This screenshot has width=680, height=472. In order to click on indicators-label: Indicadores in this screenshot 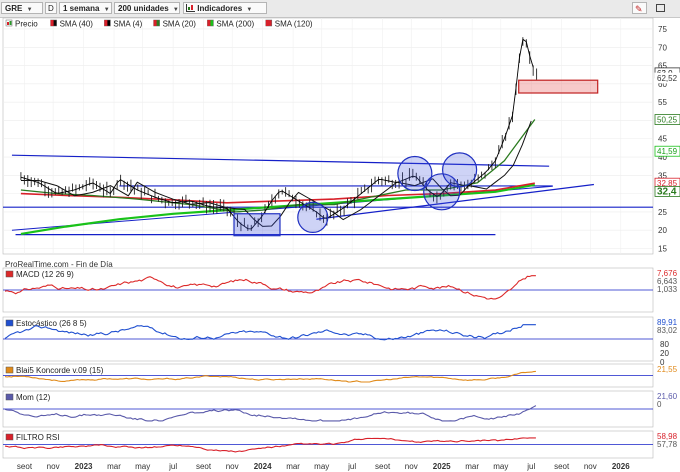, I will do `click(220, 8)`.